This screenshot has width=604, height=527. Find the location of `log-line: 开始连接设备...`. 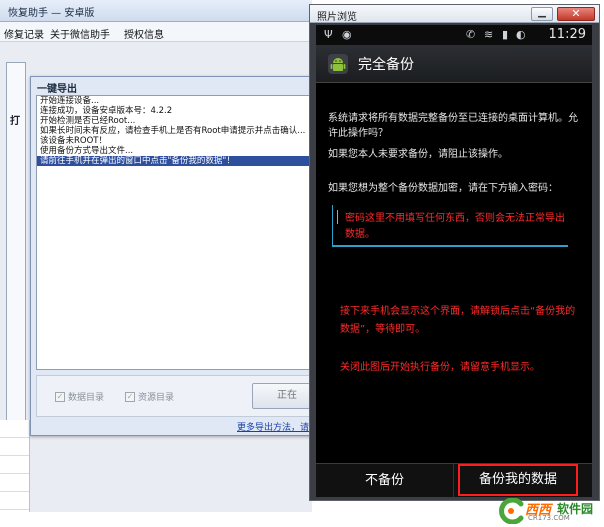

log-line: 开始连接设备... is located at coordinates (70, 101).